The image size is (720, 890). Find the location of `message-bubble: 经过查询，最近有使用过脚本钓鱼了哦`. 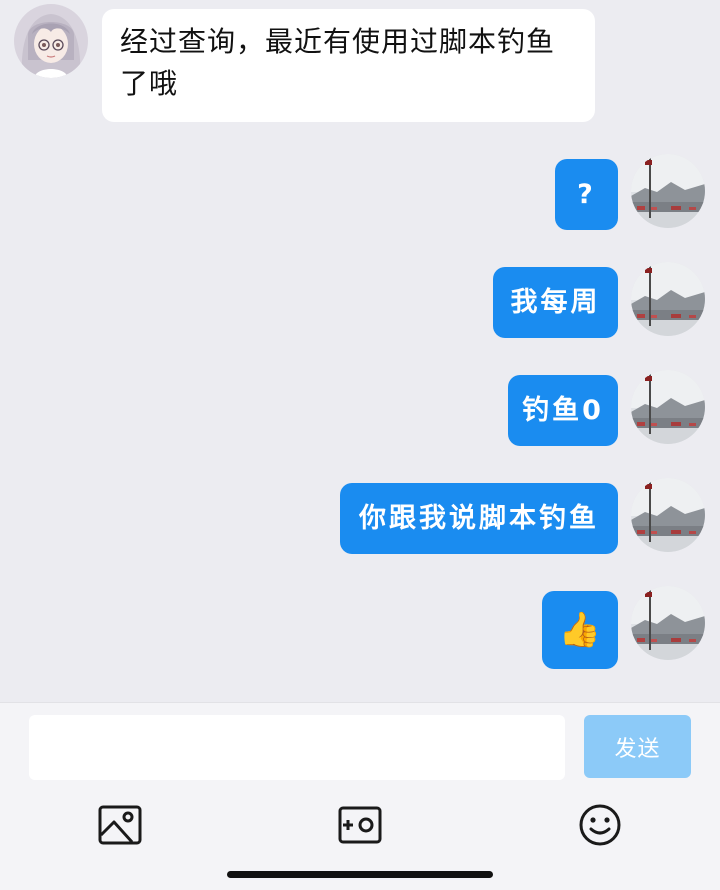

message-bubble: 经过查询，最近有使用过脚本钓鱼了哦 is located at coordinates (348, 65).